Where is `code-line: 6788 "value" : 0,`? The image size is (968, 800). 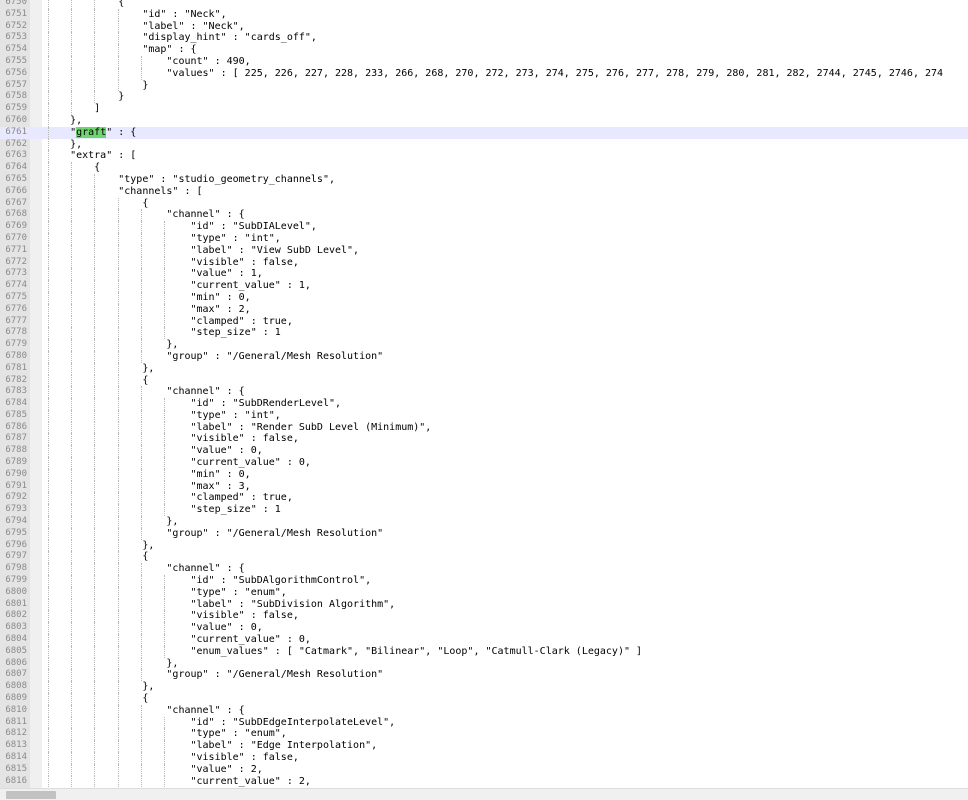 code-line: 6788 "value" : 0, is located at coordinates (484, 451).